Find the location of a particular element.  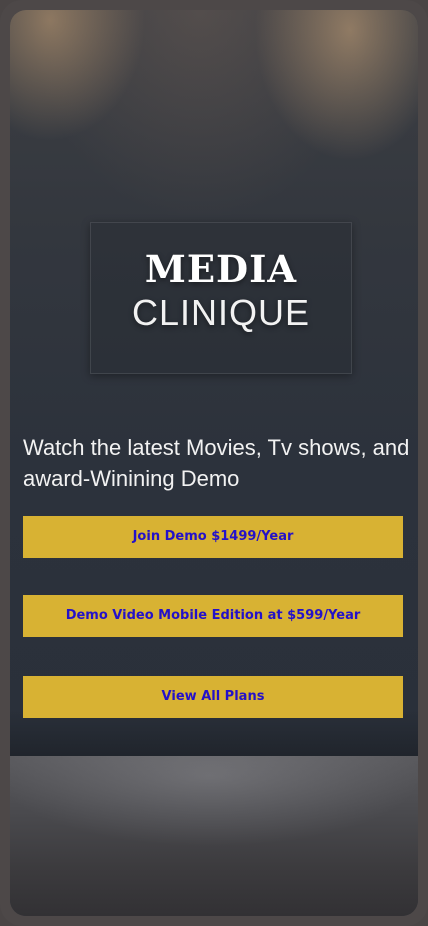

logo-title-top: MEDIA is located at coordinates (221, 269).